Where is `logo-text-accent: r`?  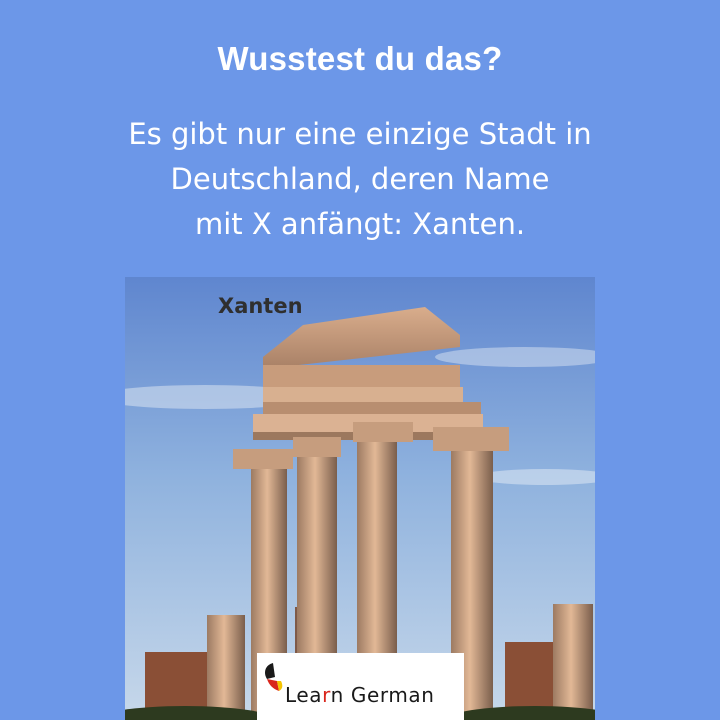 logo-text-accent: r is located at coordinates (326, 695).